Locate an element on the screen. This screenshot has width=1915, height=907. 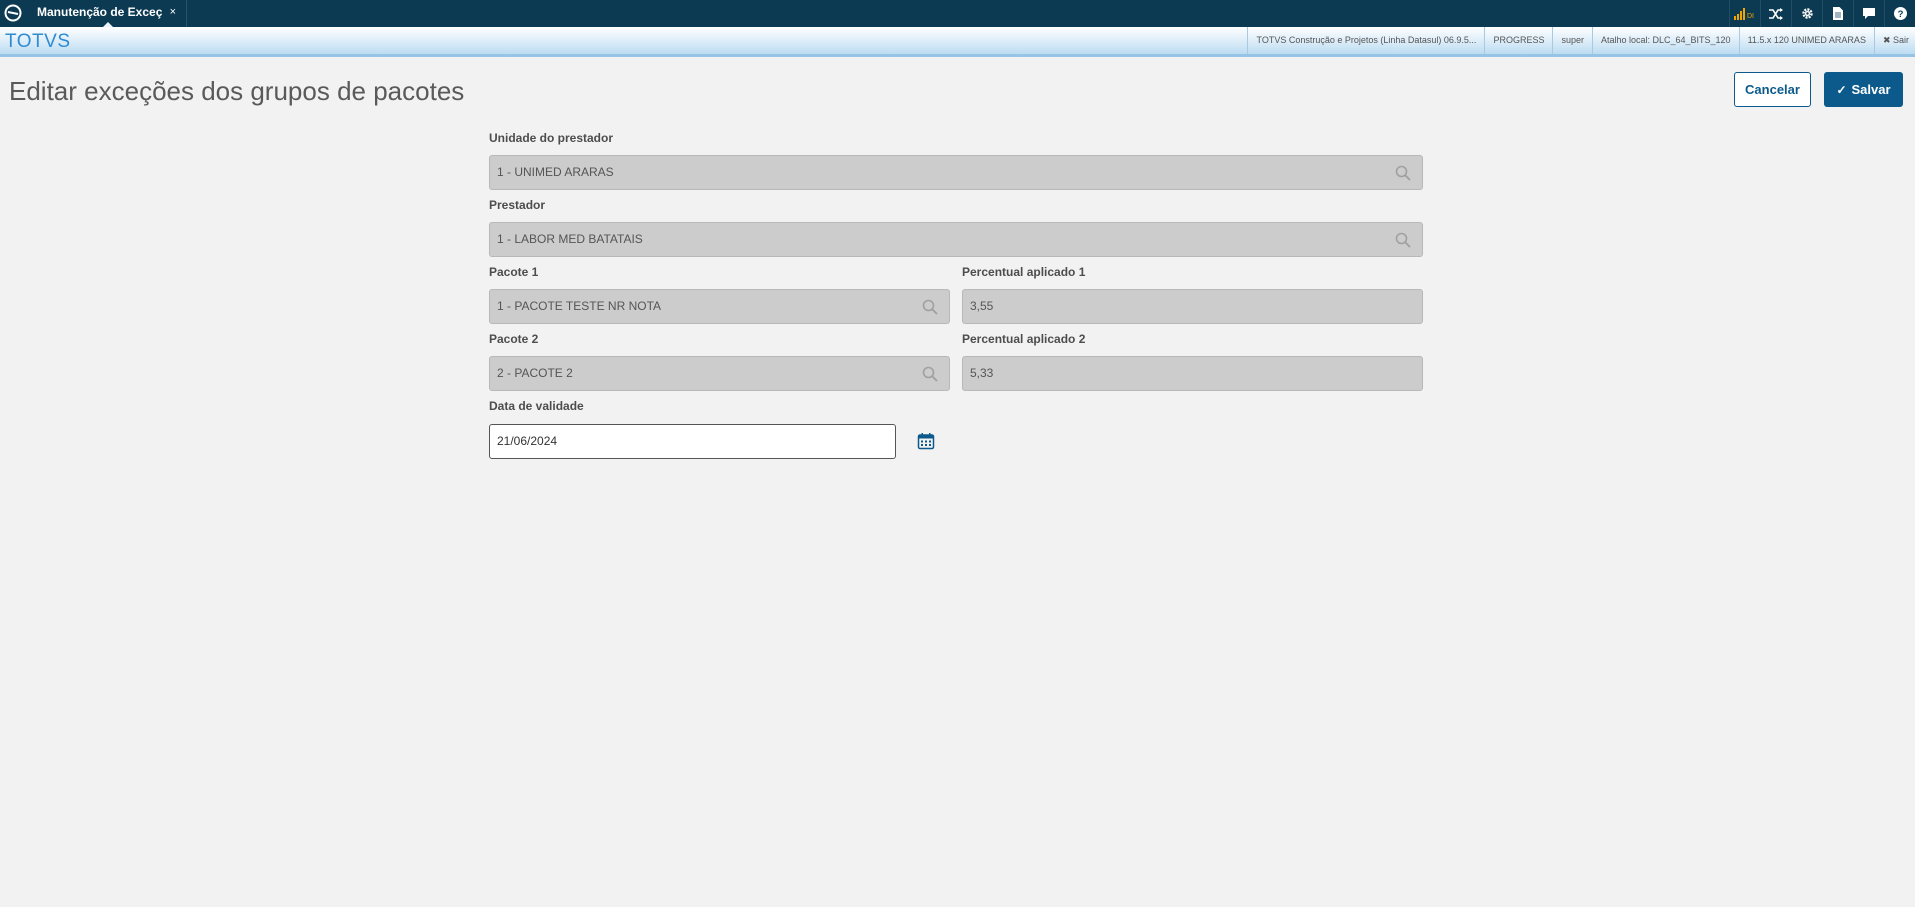
chat-icon is located at coordinates (1868, 13).